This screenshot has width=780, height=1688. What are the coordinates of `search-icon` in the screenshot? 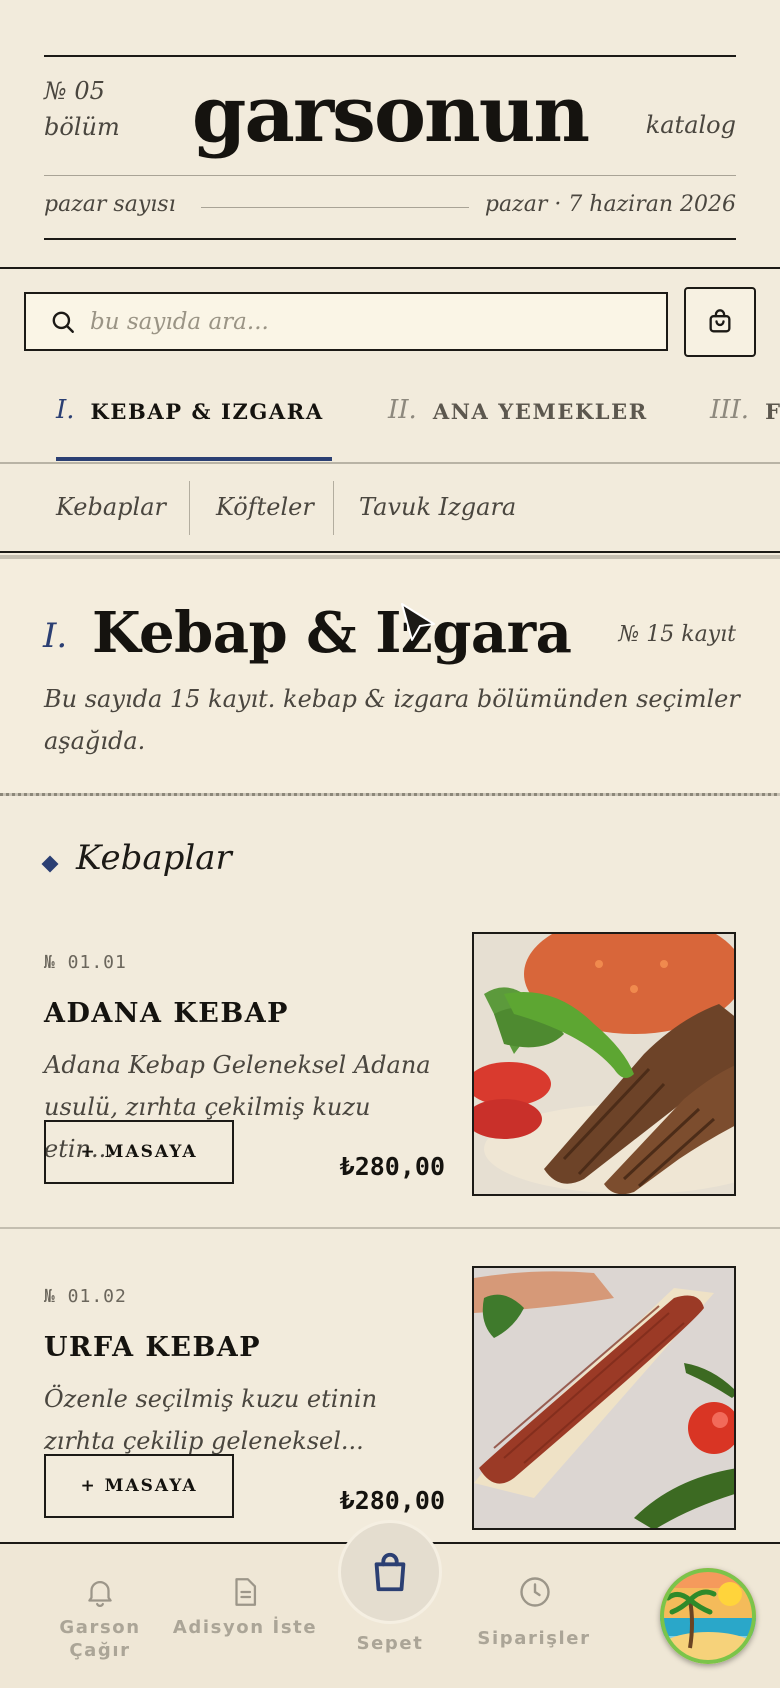 It's located at (63, 322).